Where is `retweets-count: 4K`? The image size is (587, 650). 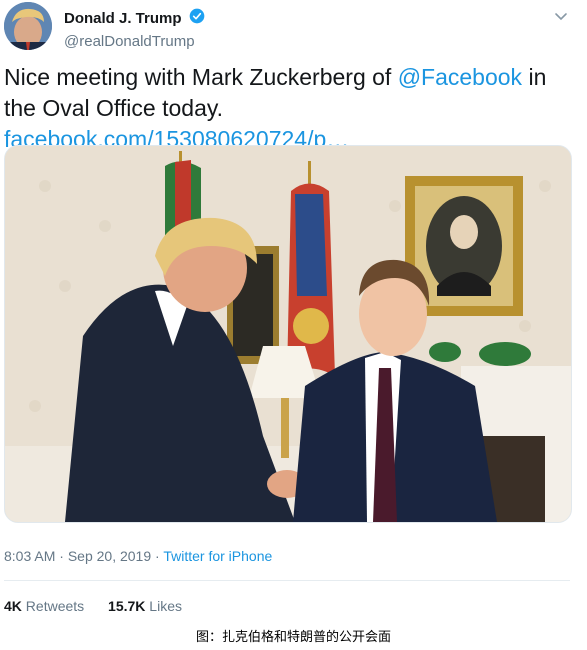 retweets-count: 4K is located at coordinates (13, 606).